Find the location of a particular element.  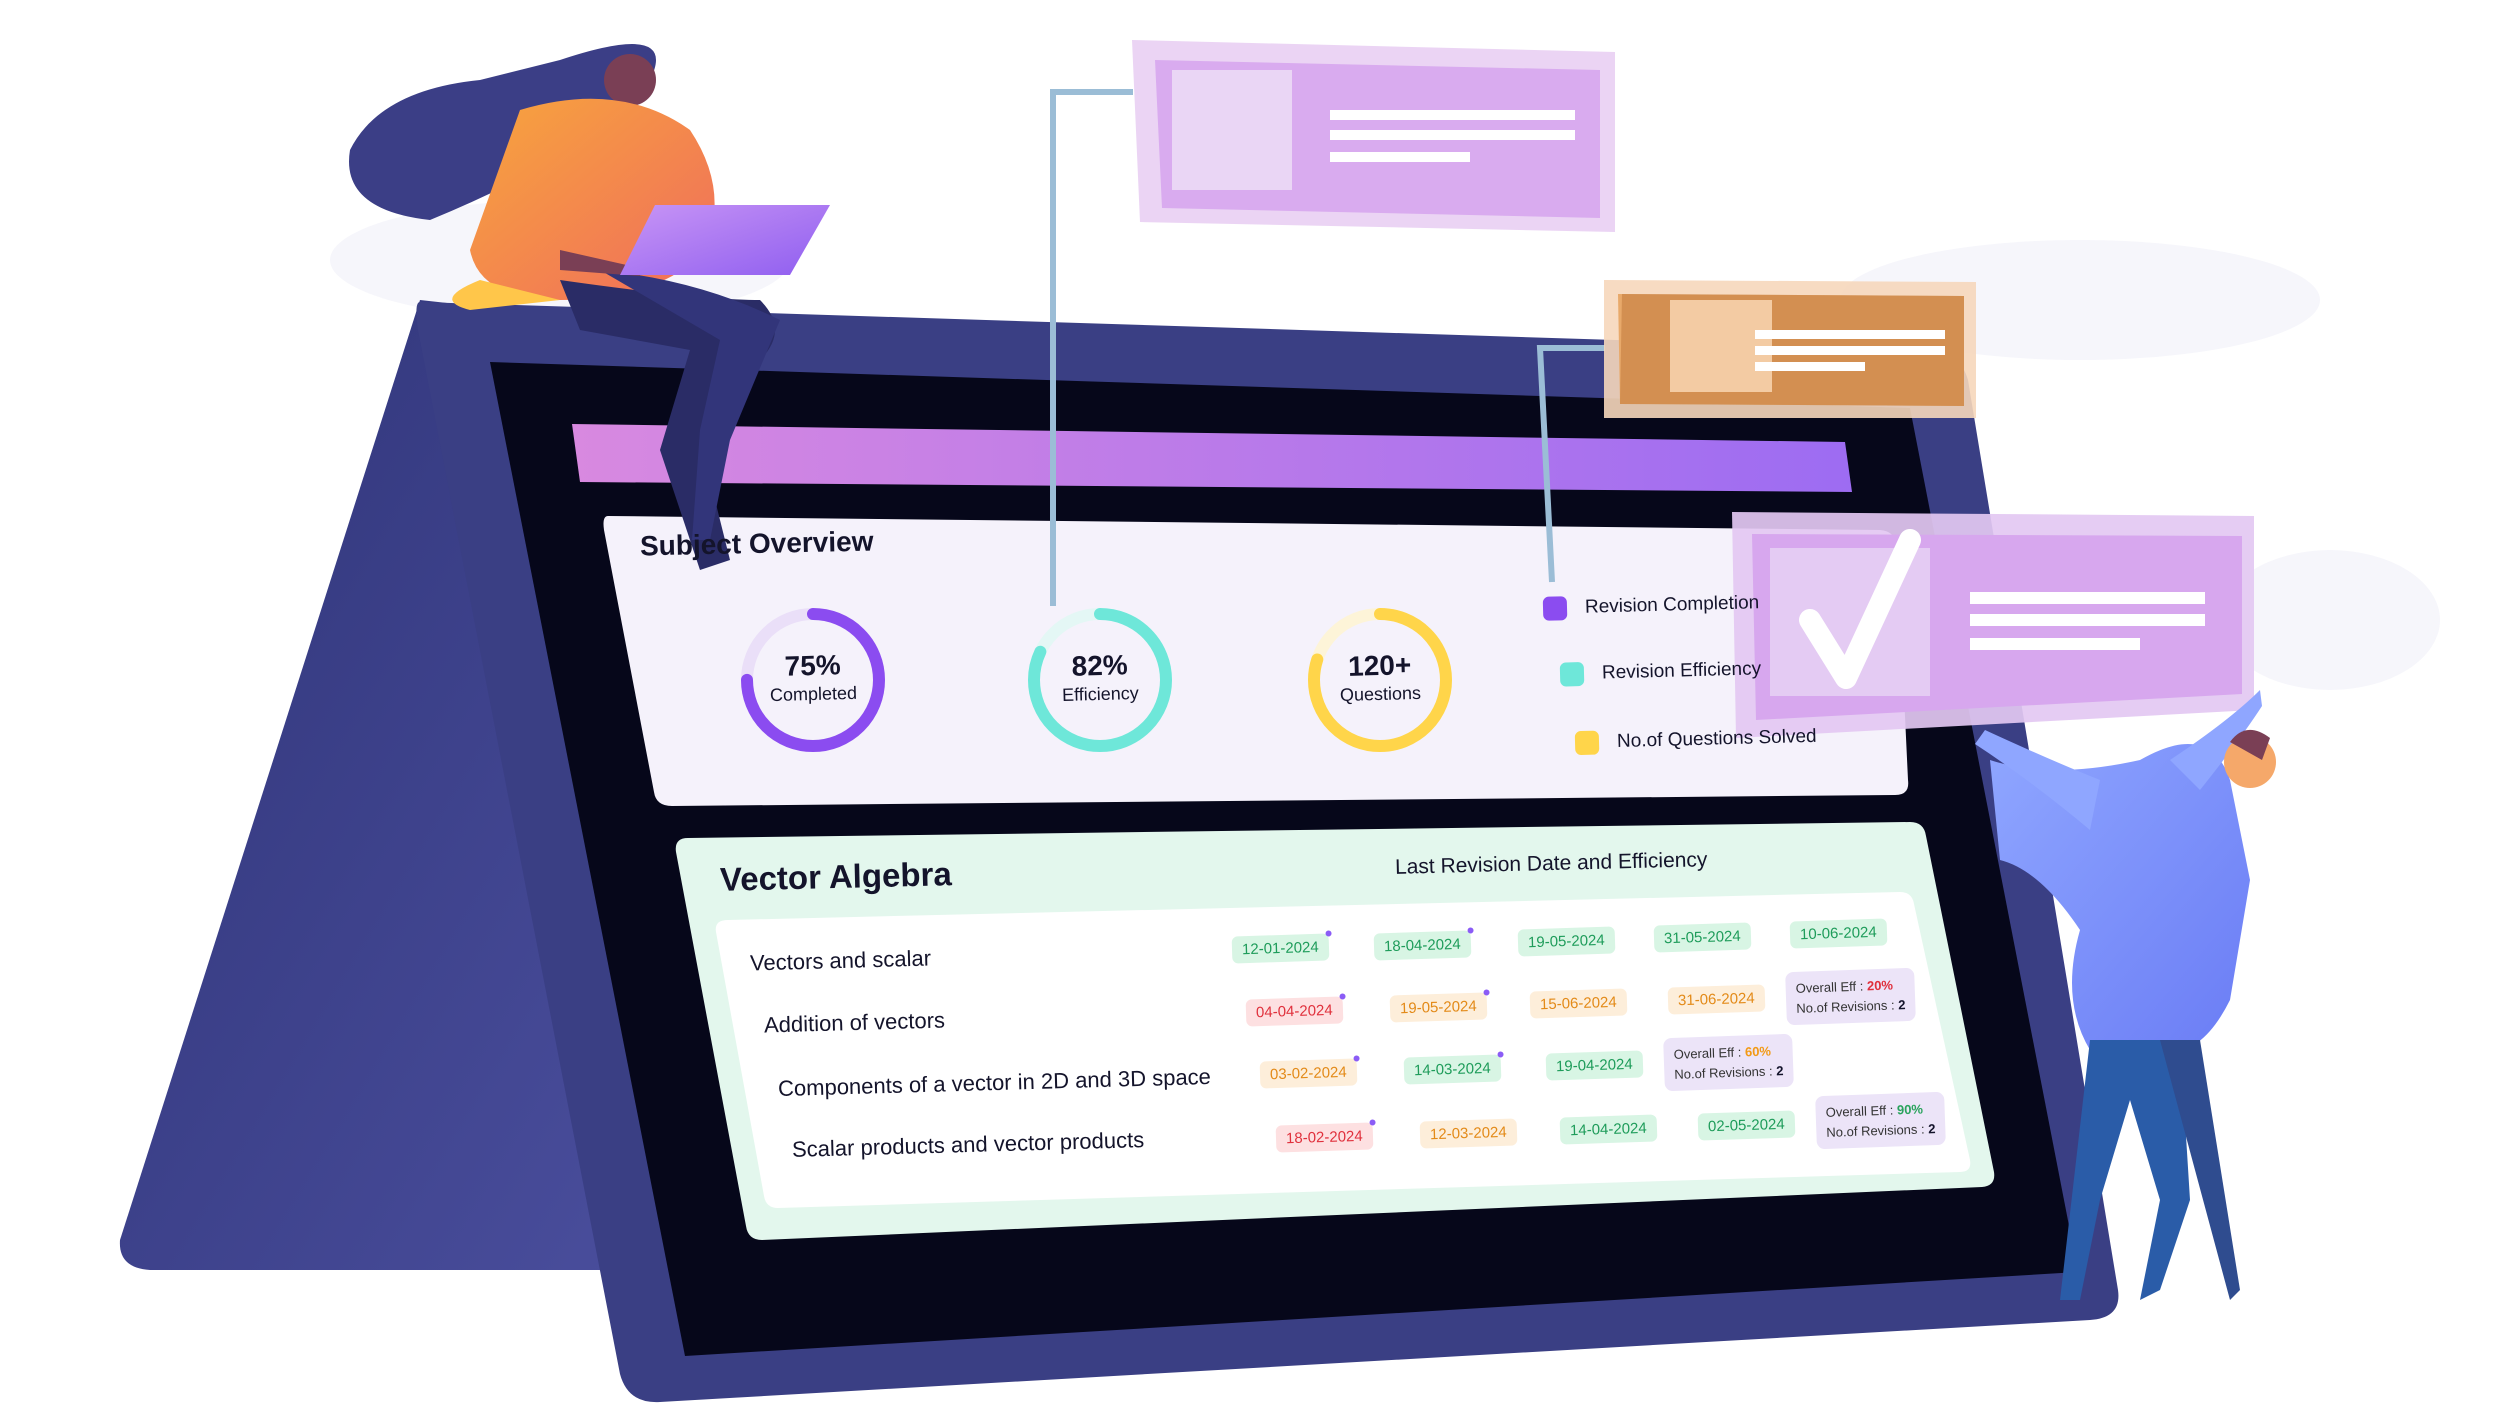

revision-date: 12-03-2024 is located at coordinates (1468, 1133).